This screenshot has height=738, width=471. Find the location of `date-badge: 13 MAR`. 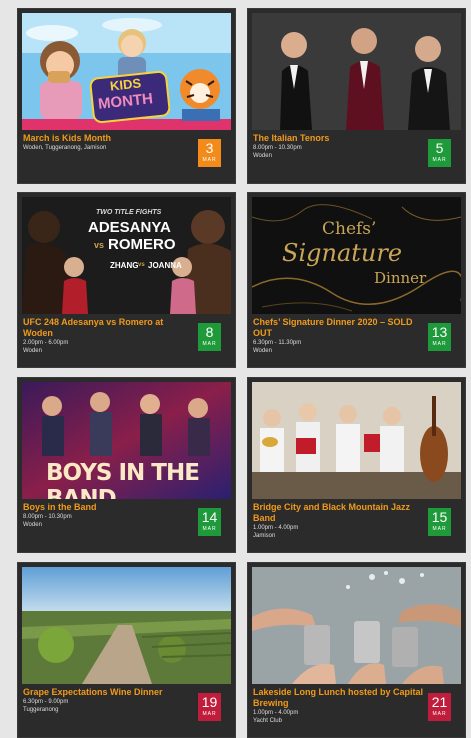

date-badge: 13 MAR is located at coordinates (439, 337).